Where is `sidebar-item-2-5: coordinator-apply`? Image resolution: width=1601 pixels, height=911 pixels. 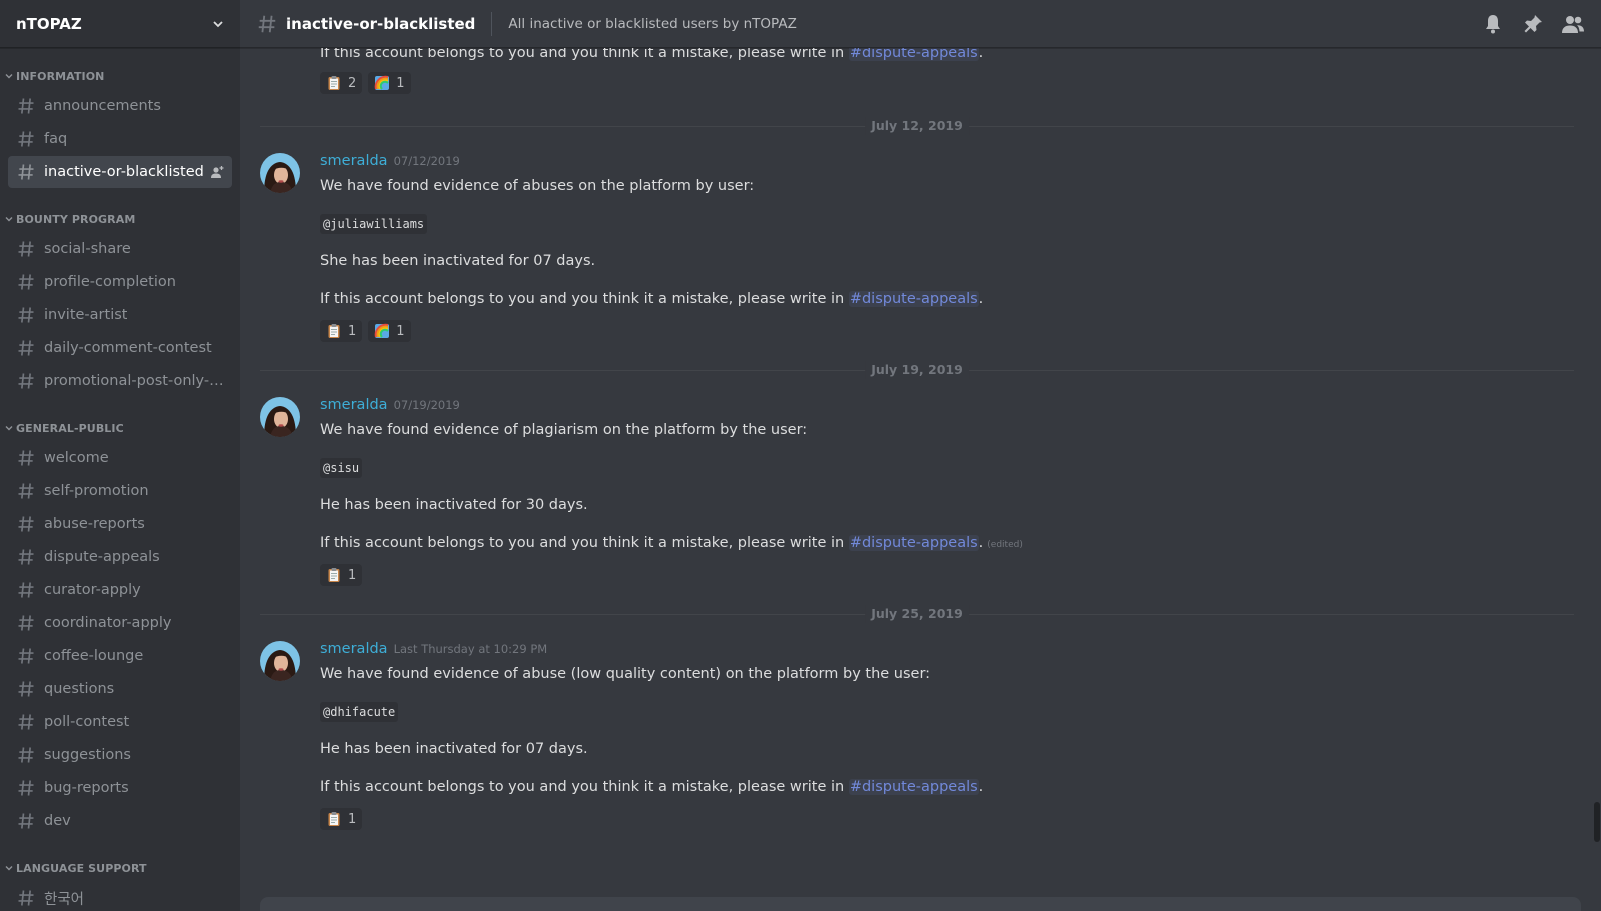 sidebar-item-2-5: coordinator-apply is located at coordinates (120, 623).